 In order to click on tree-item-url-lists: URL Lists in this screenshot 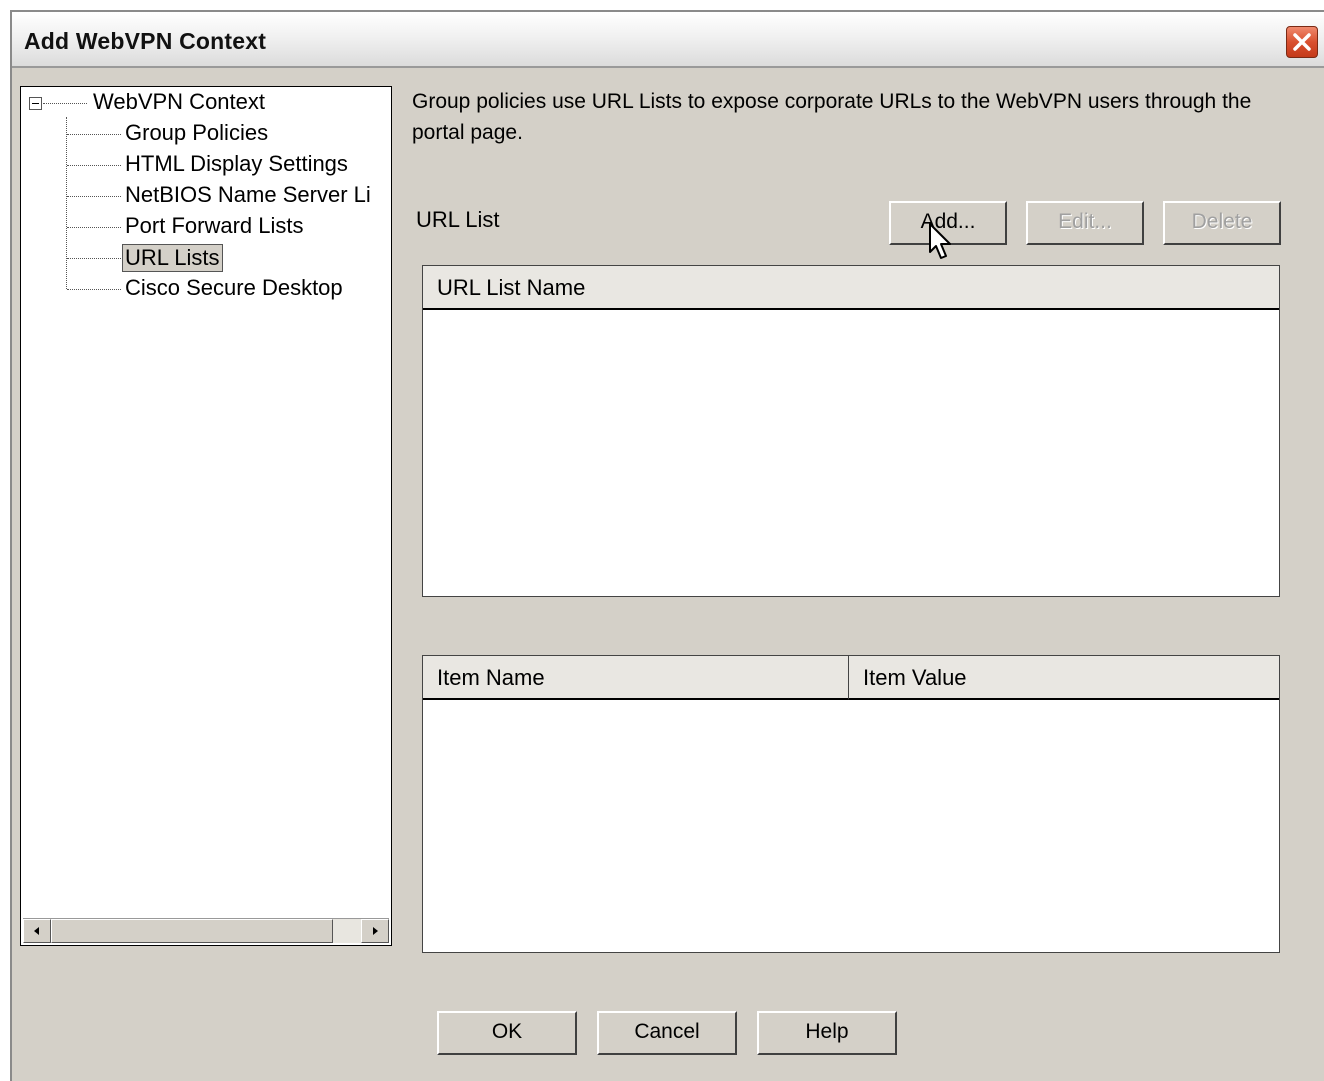, I will do `click(172, 258)`.